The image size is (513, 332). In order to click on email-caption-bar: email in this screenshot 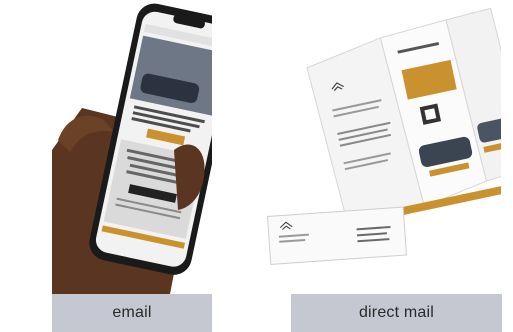, I will do `click(132, 313)`.